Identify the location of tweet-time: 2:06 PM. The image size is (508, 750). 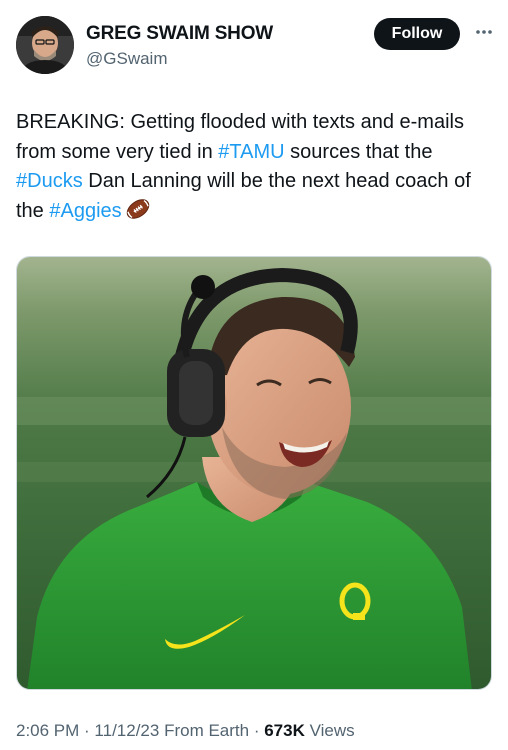
(47, 730).